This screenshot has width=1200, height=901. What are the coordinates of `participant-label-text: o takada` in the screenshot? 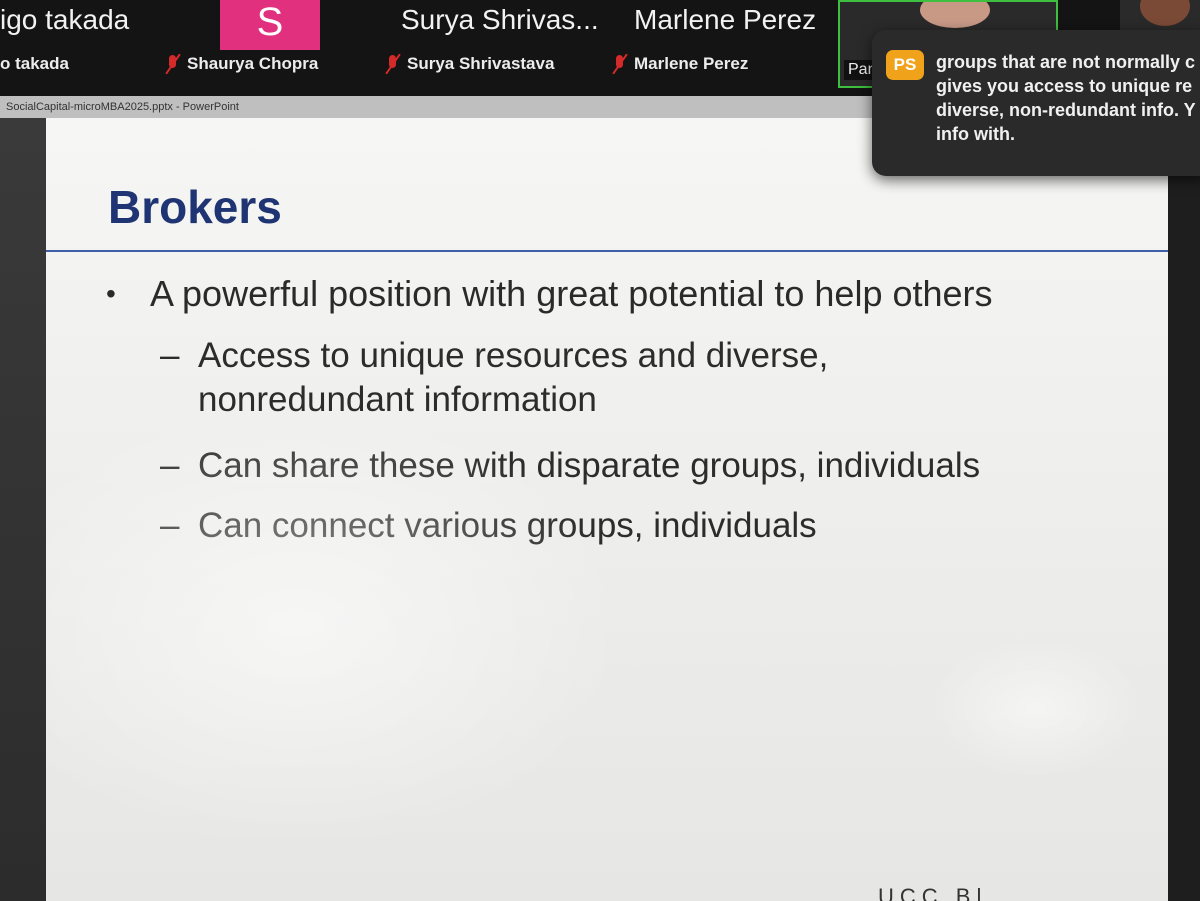 It's located at (34, 63).